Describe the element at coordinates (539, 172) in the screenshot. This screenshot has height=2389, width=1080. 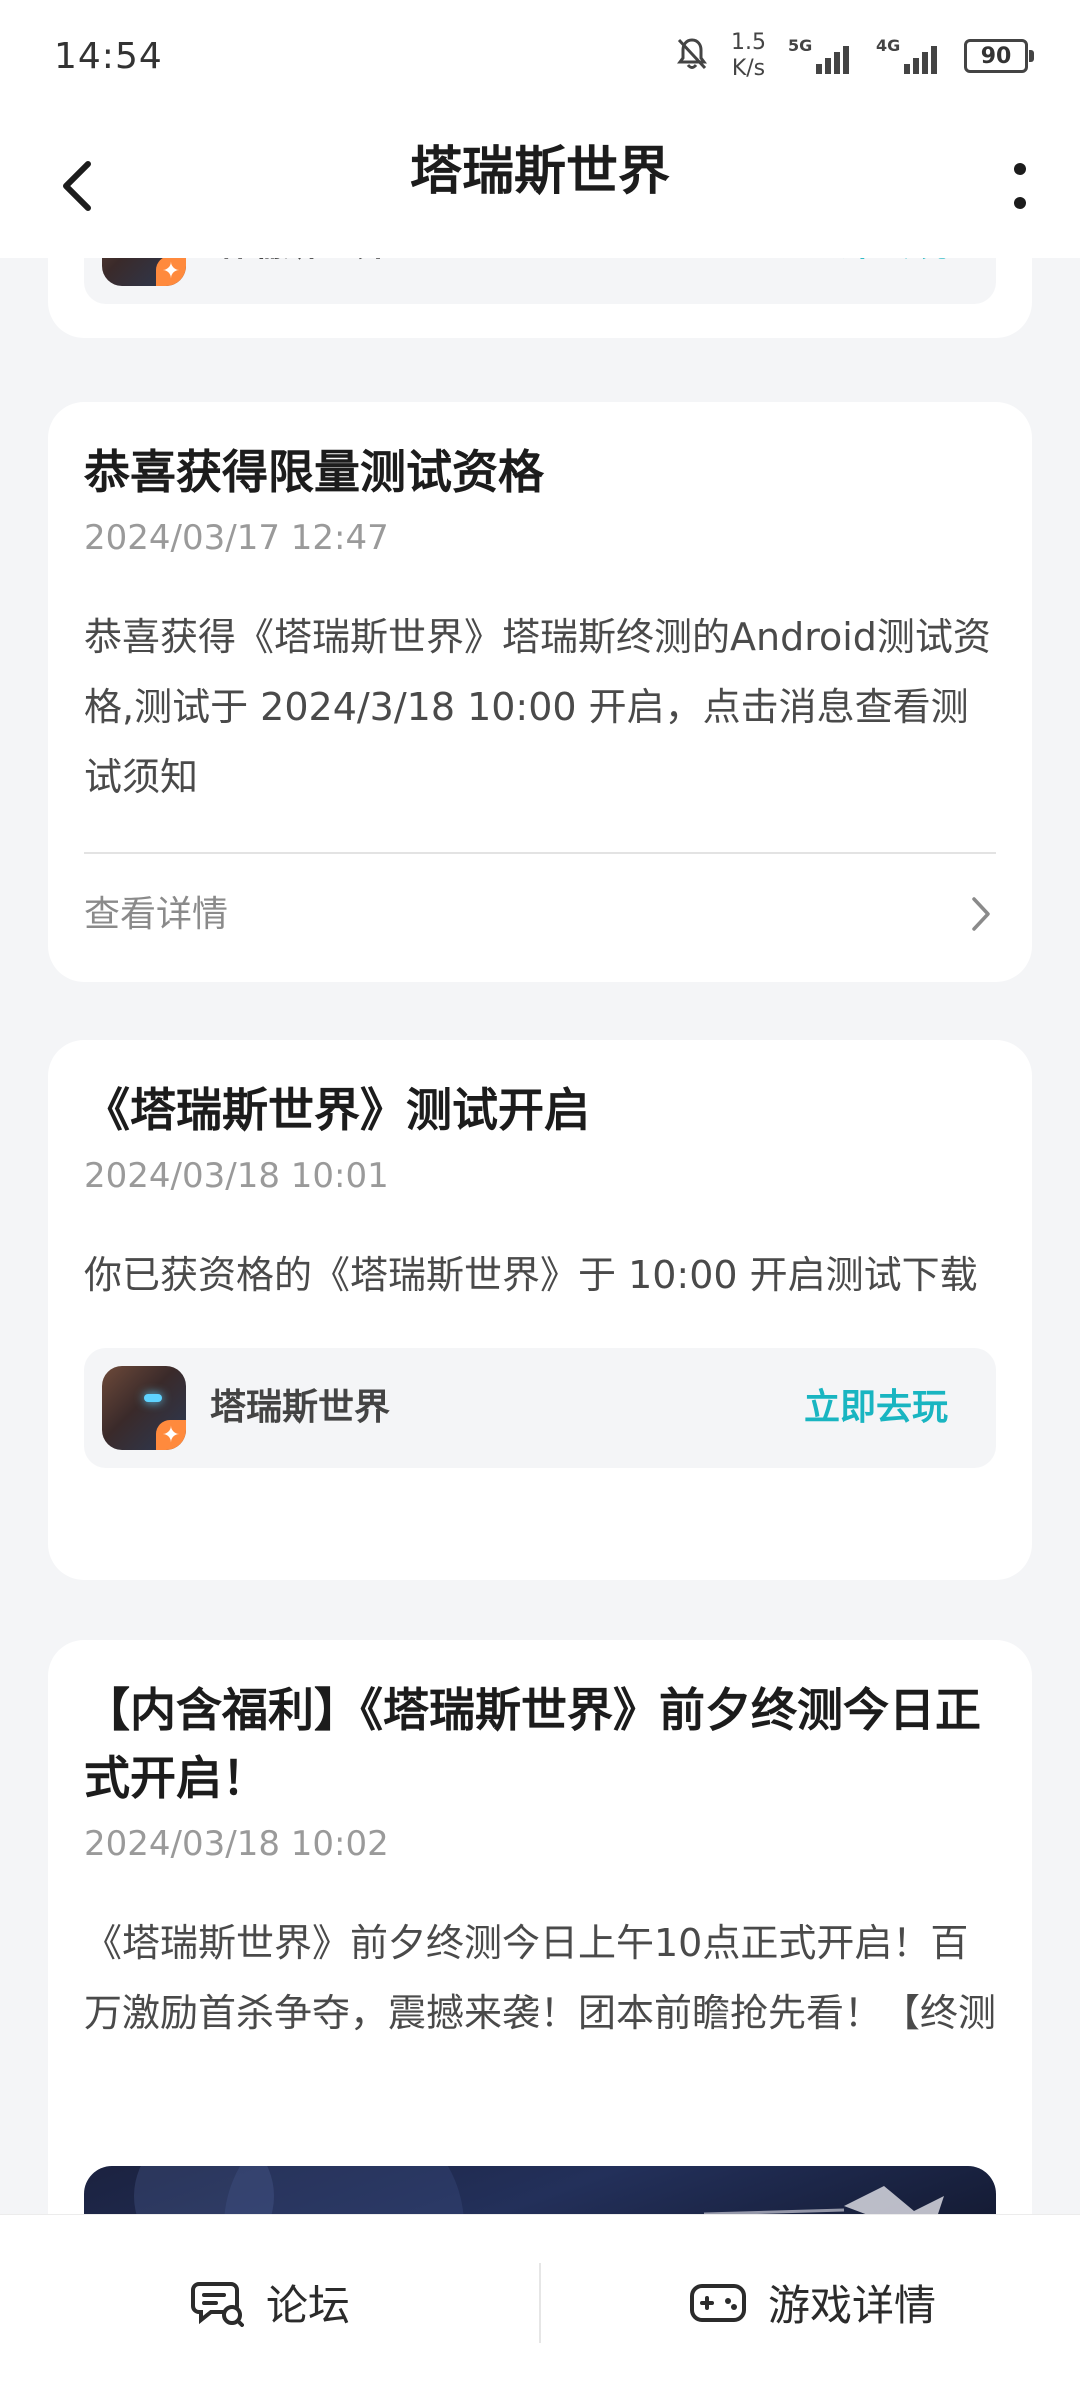
I see `page-title: 塔瑞斯世界` at that location.